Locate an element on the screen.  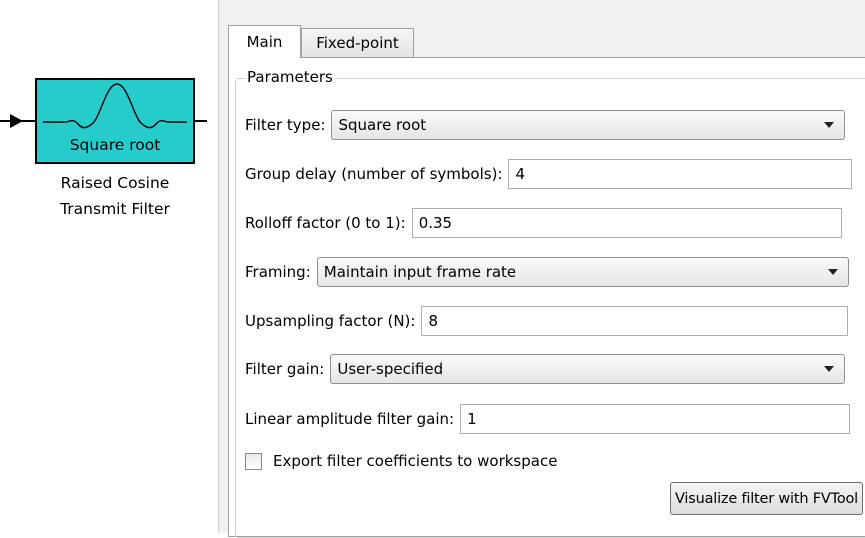
framing-dropdown: Maintain input frame rate is located at coordinates (582, 272).